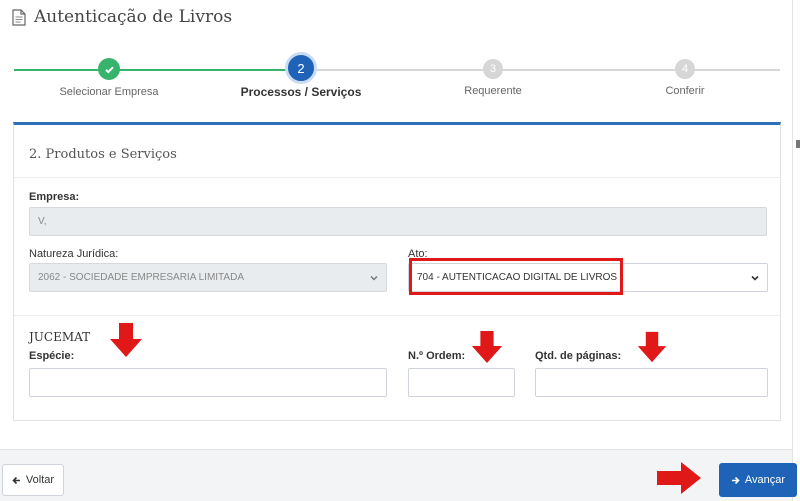 The width and height of the screenshot is (800, 501). Describe the element at coordinates (578, 356) in the screenshot. I see `paginas-label: Qtd. de páginas:` at that location.